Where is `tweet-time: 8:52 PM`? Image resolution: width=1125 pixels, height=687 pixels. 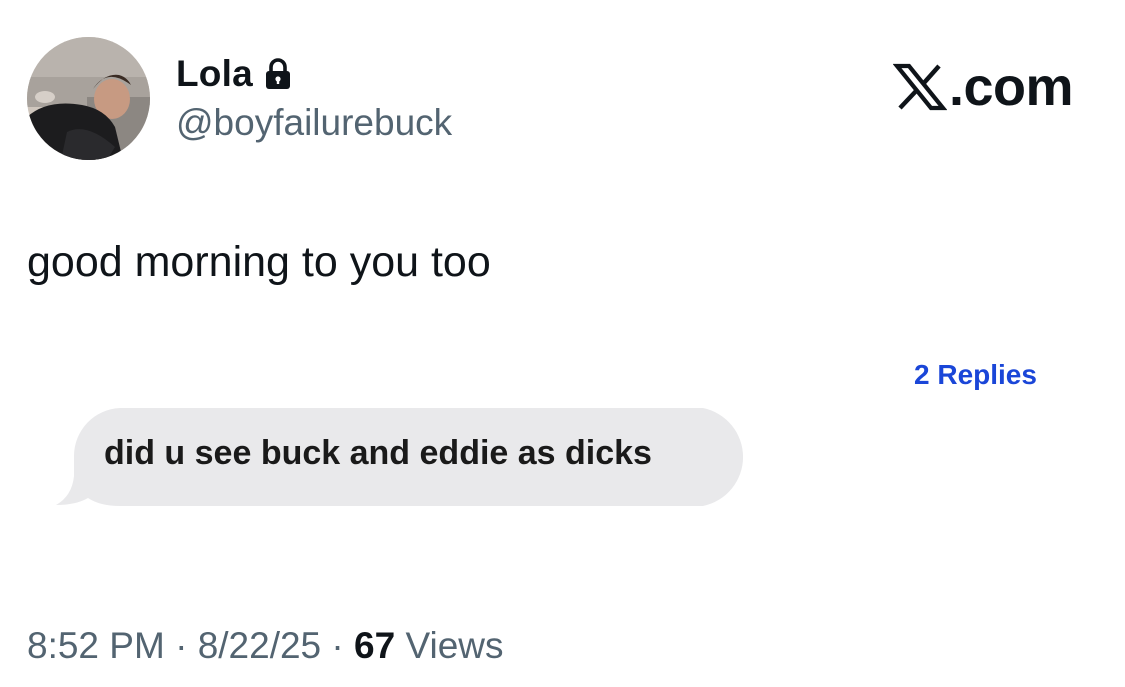 tweet-time: 8:52 PM is located at coordinates (96, 645).